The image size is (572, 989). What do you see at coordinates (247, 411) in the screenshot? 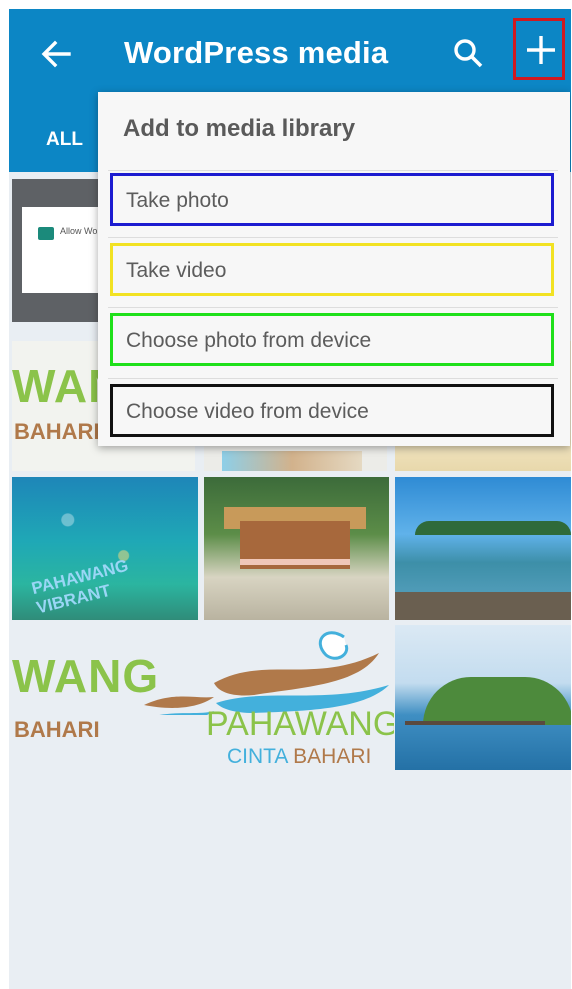
I see `menu-item-label: Choose video from device` at bounding box center [247, 411].